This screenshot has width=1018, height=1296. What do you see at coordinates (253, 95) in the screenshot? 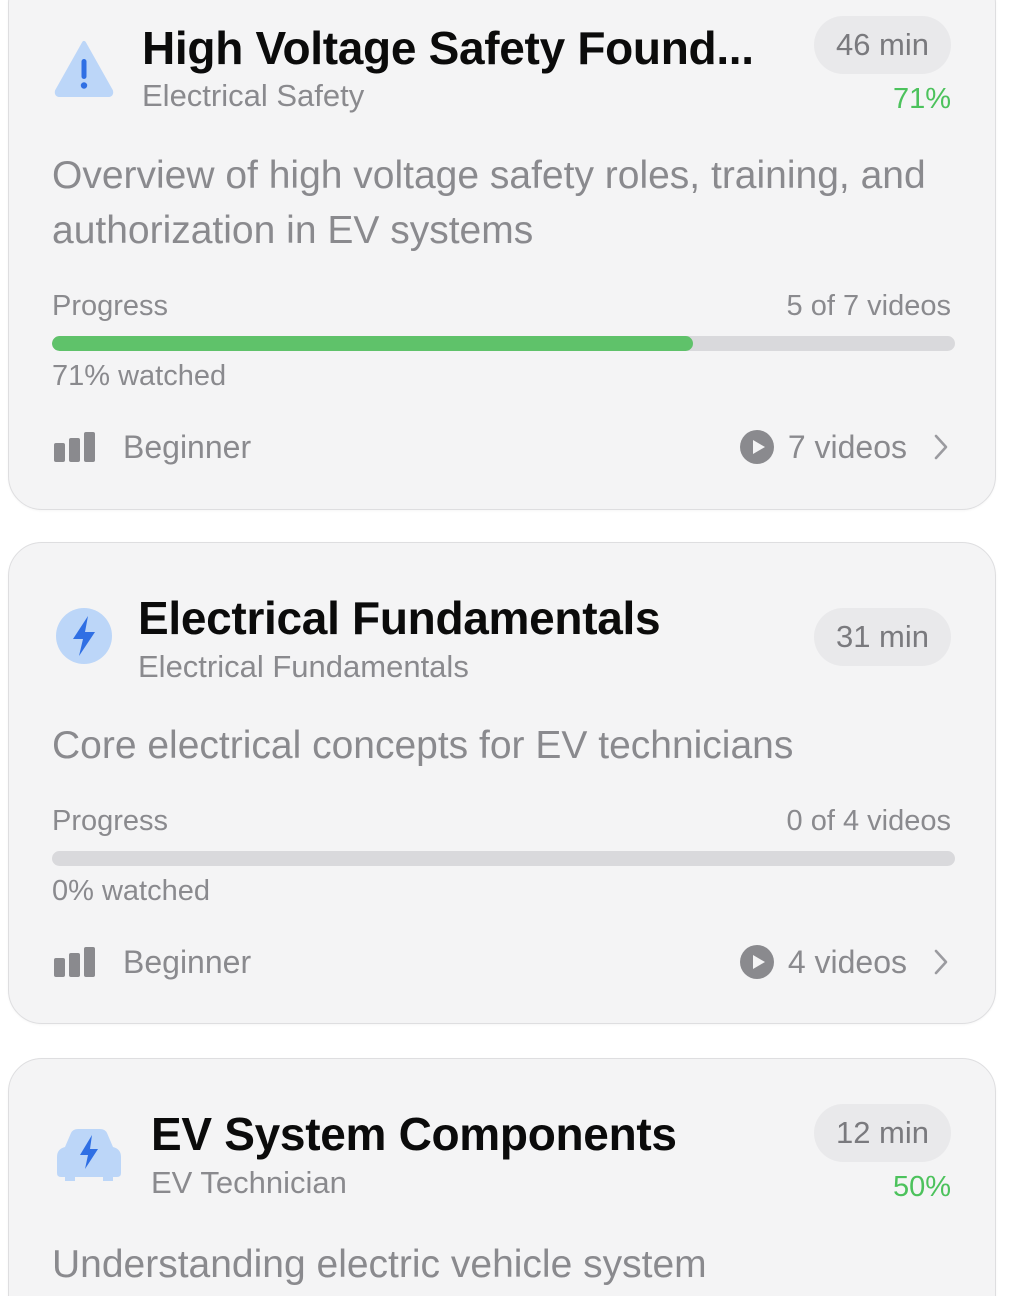
I see `course-category: Electrical Safety` at bounding box center [253, 95].